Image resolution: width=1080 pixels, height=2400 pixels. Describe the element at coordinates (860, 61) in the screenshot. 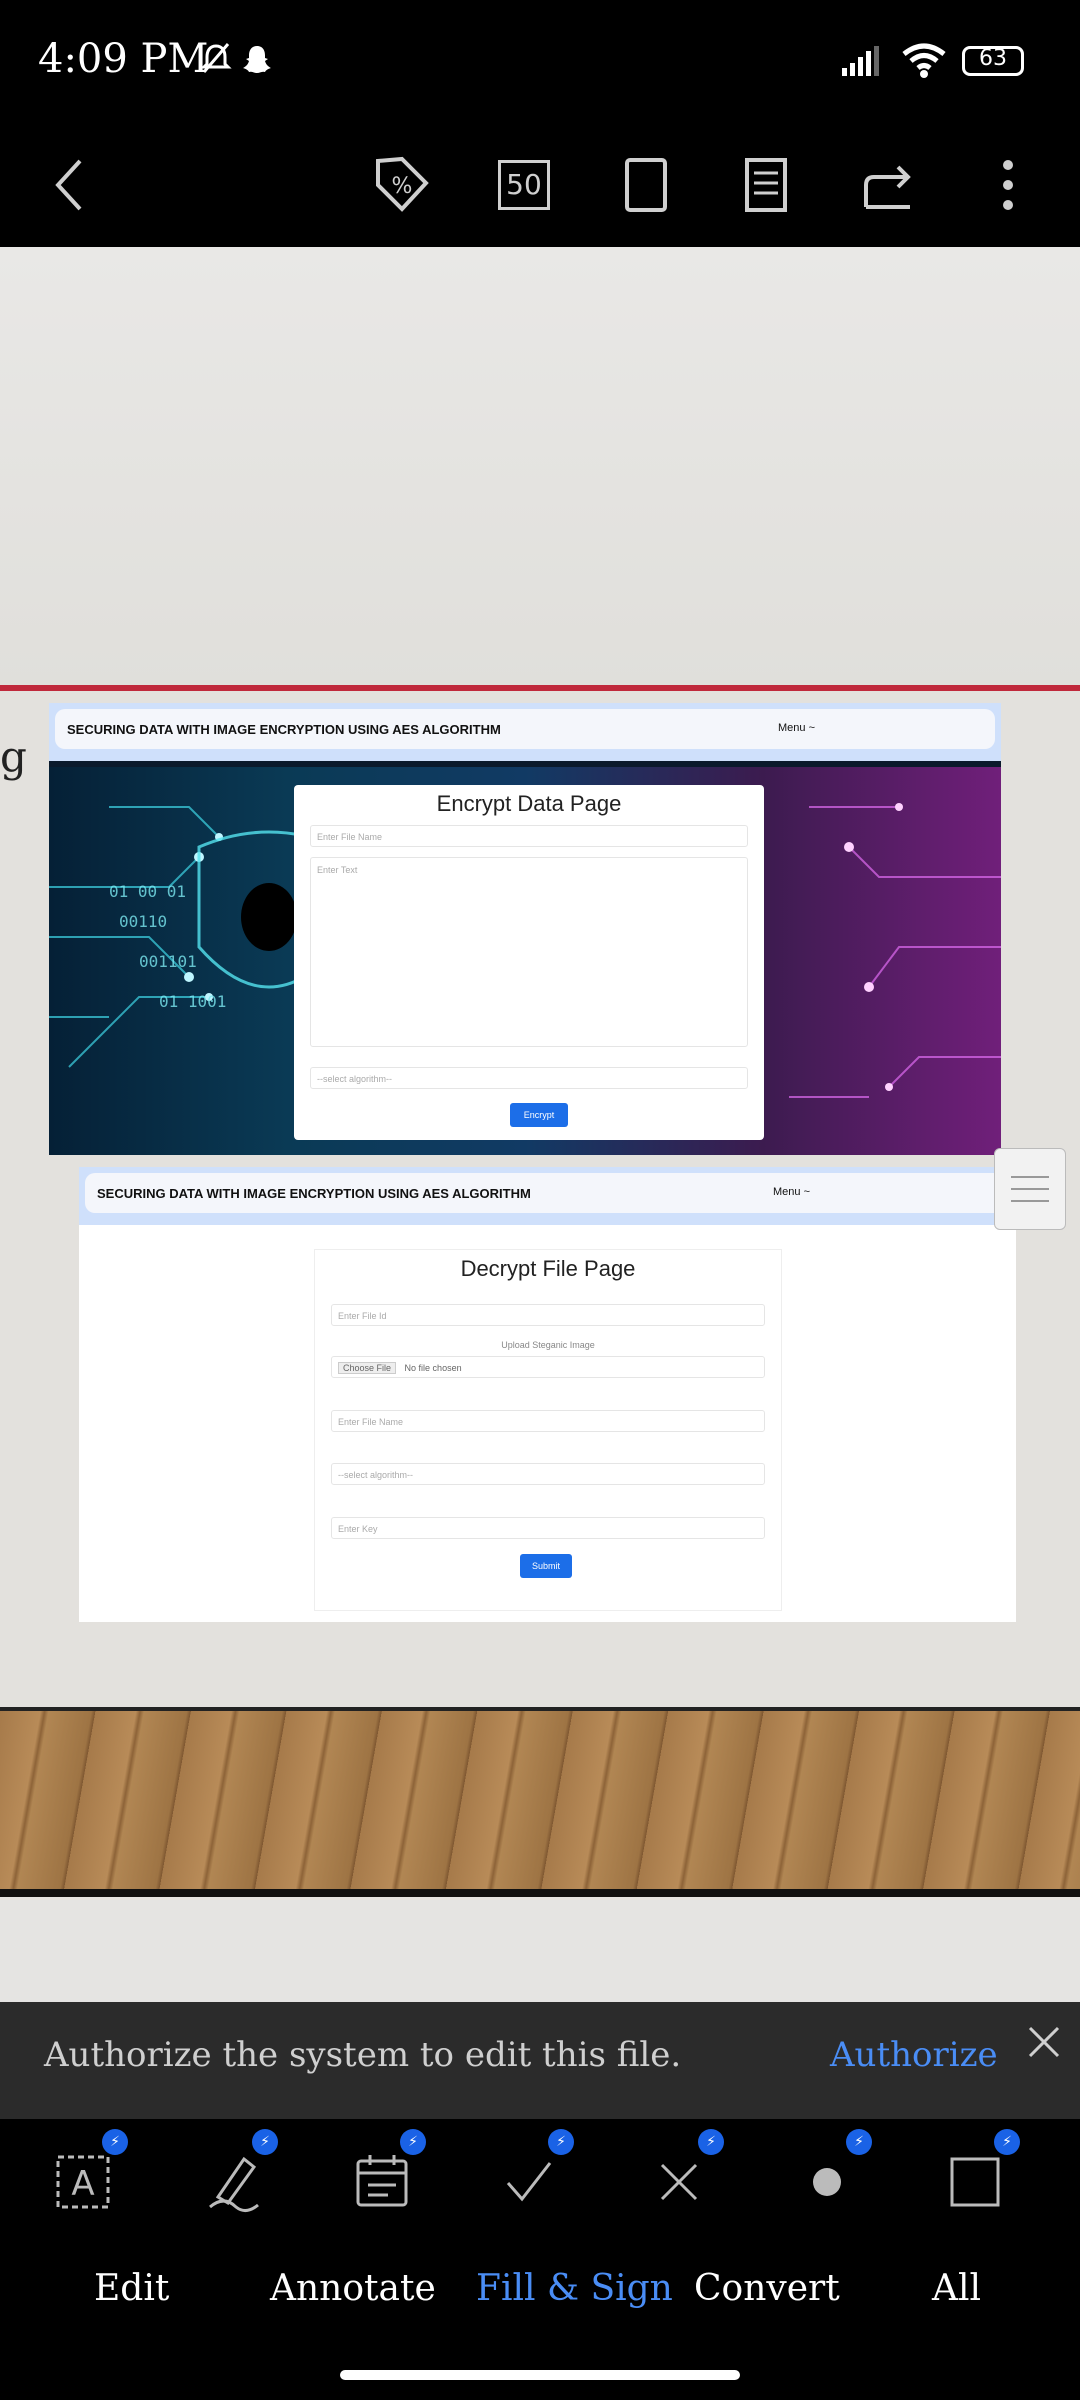

I see `signal-icon` at that location.